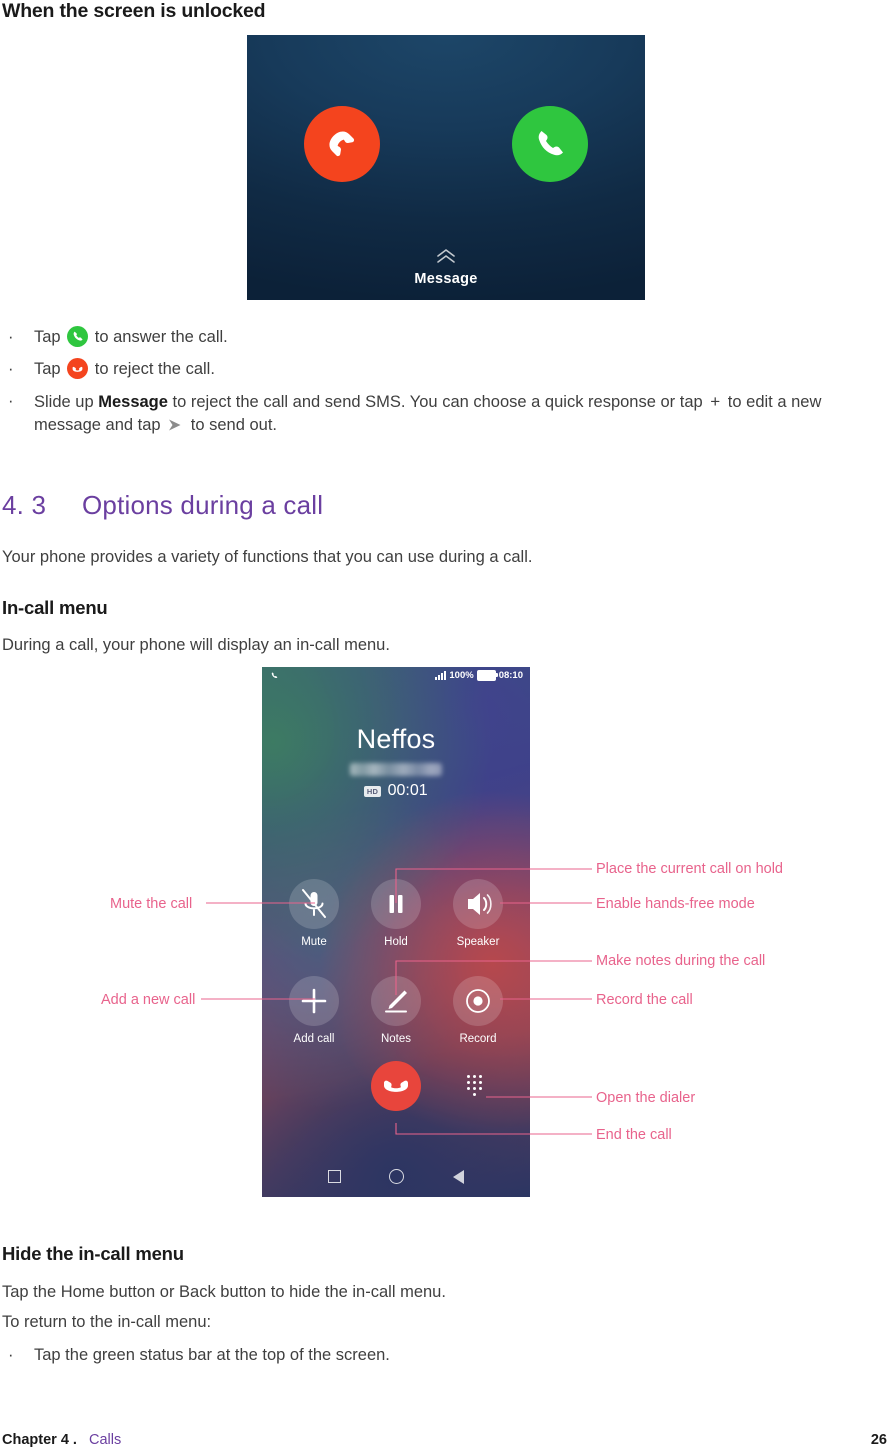  I want to click on record-button: Record, so click(478, 1010).